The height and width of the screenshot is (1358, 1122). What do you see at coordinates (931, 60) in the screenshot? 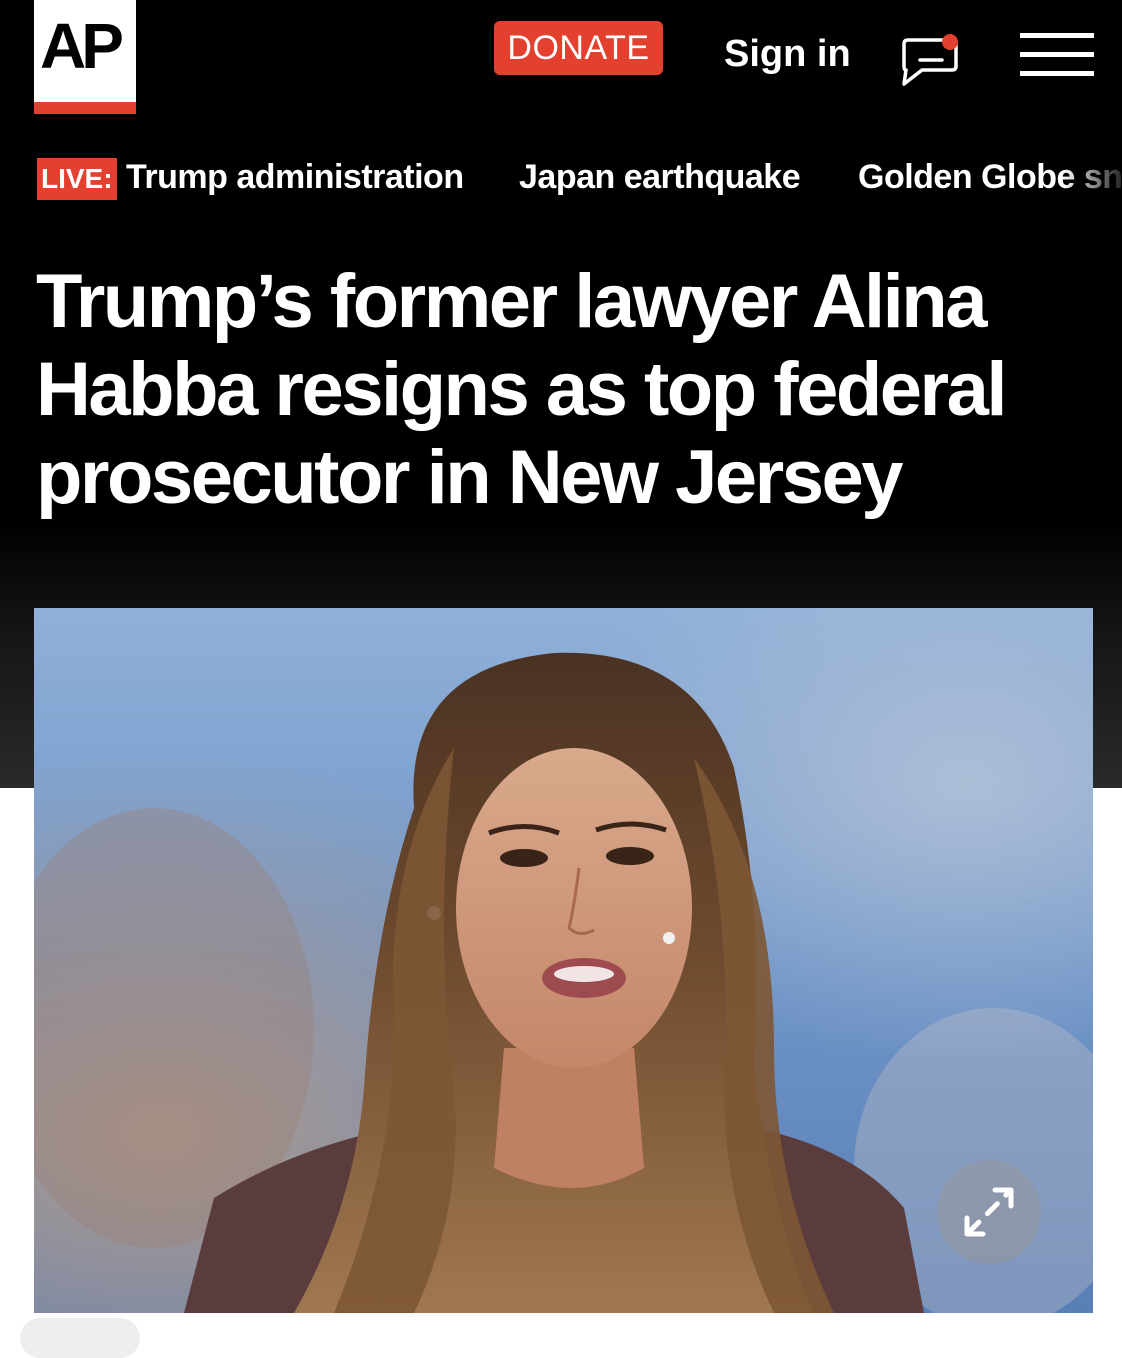
I see `chat-icon` at bounding box center [931, 60].